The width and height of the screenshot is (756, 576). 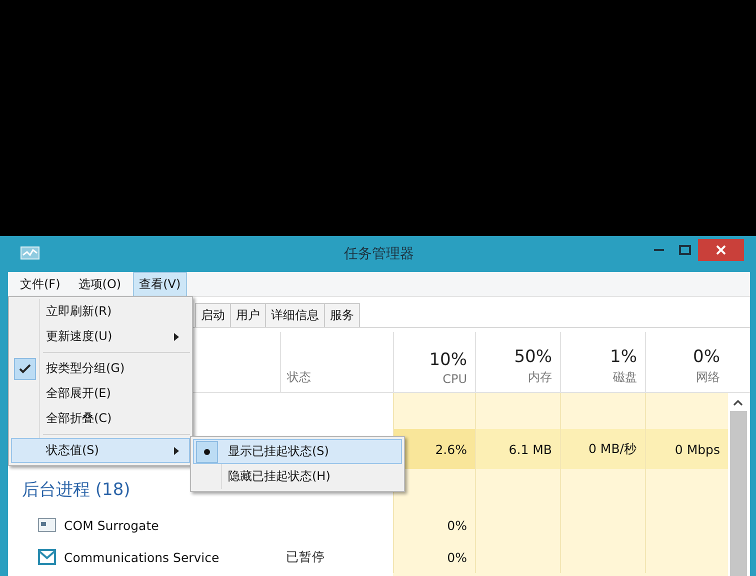 What do you see at coordinates (454, 379) in the screenshot?
I see `column-header: CPU` at bounding box center [454, 379].